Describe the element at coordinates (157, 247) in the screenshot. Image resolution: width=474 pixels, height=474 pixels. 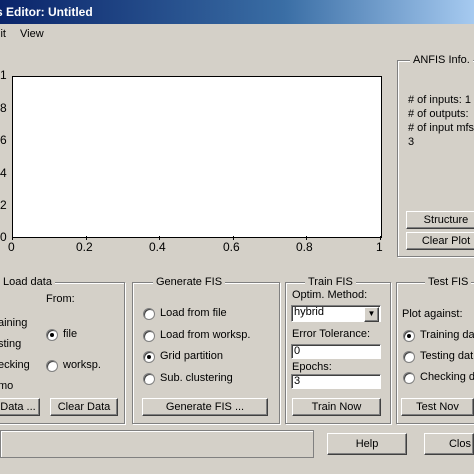
I see `x-tick-label: 0.4` at that location.